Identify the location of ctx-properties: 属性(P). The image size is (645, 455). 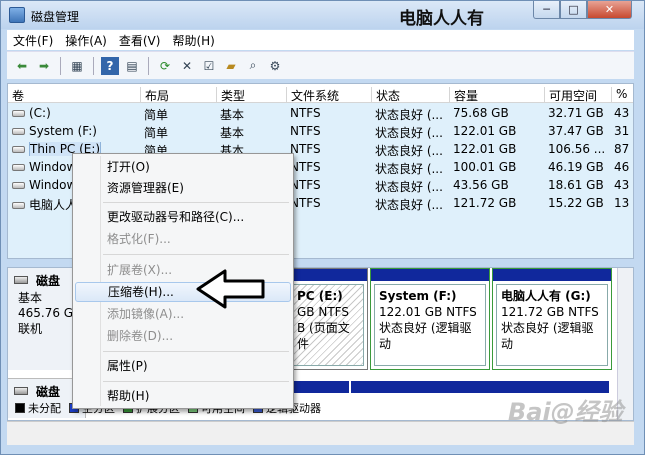
(183, 366).